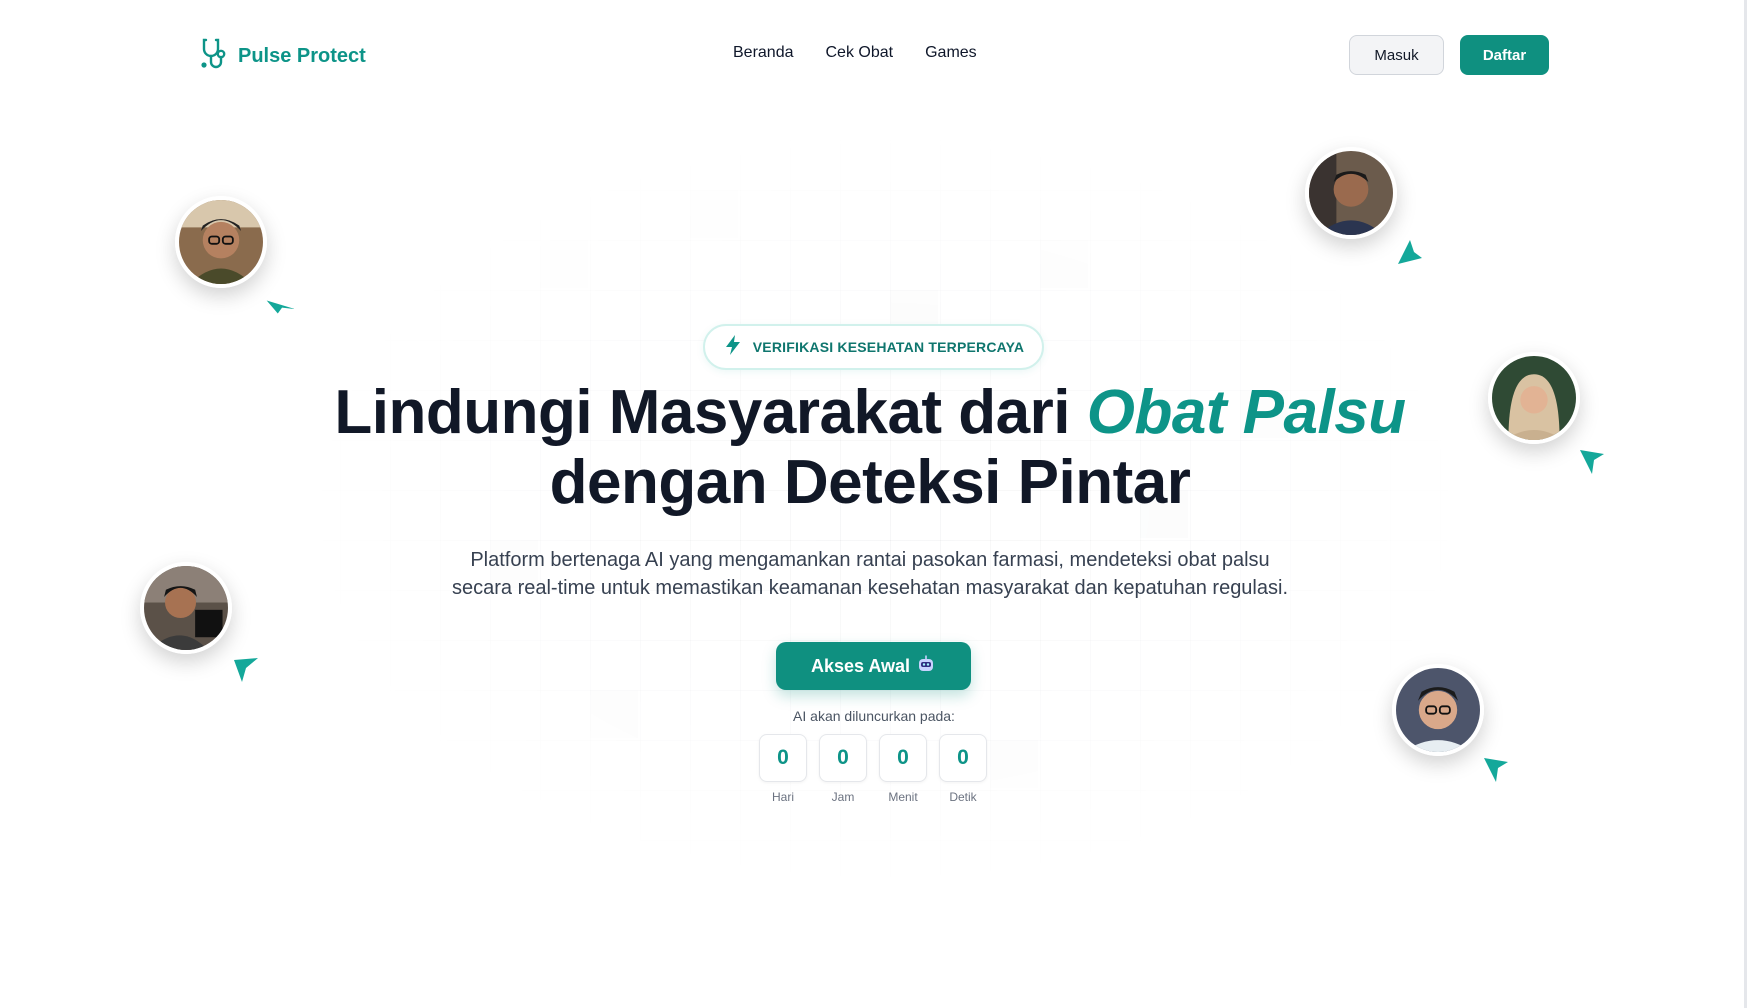  I want to click on countdown-minutes: 0 Menit, so click(903, 769).